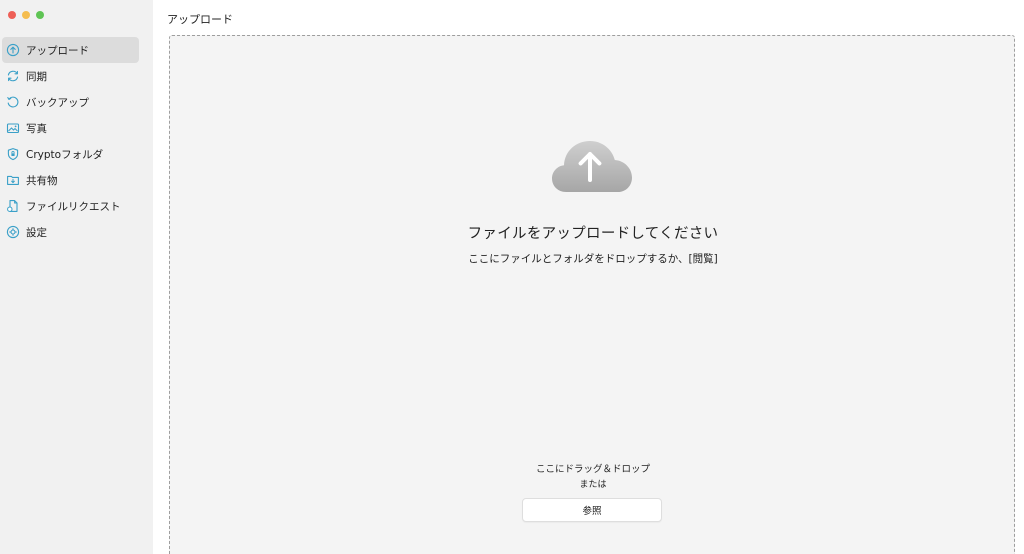 The image size is (1024, 554). What do you see at coordinates (70, 128) in the screenshot?
I see `sidebar-item-photos: 写真` at bounding box center [70, 128].